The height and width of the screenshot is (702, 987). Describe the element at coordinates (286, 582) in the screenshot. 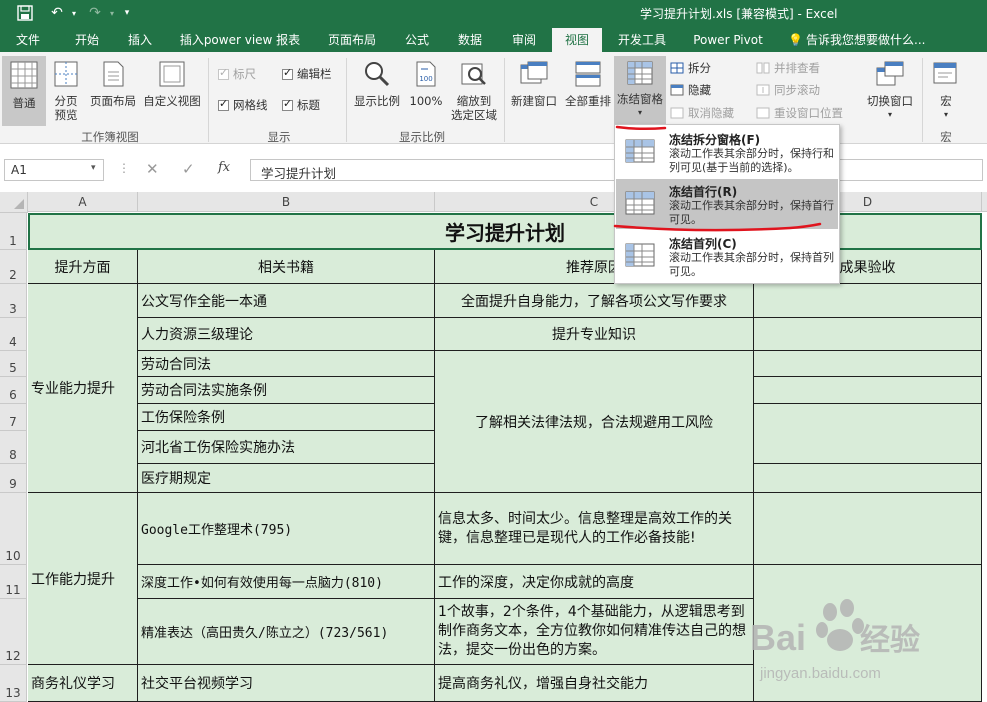

I see `book-cell: 深度工作•如何有效使用每一点脑力(810)` at that location.